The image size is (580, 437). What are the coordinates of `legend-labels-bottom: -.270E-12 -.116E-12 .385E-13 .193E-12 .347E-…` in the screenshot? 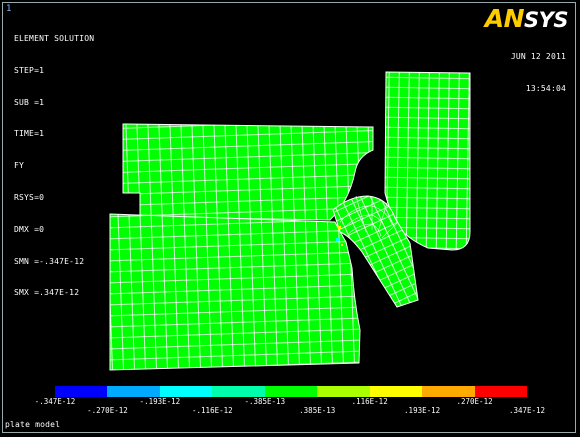 It's located at (290, 411).